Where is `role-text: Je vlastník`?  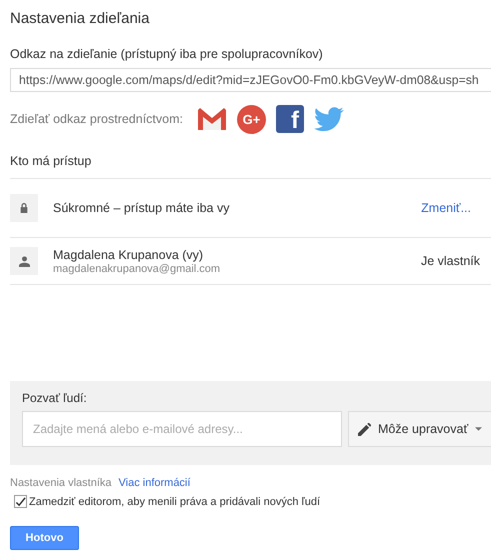
role-text: Je vlastník is located at coordinates (450, 261).